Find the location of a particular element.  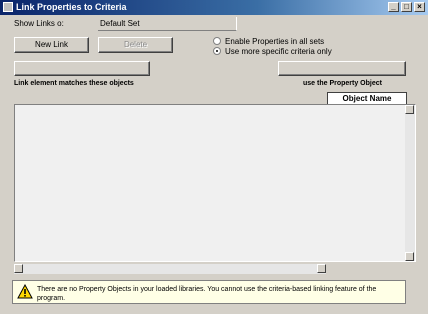

link-element-caption: Link element matches these objects is located at coordinates (74, 83).